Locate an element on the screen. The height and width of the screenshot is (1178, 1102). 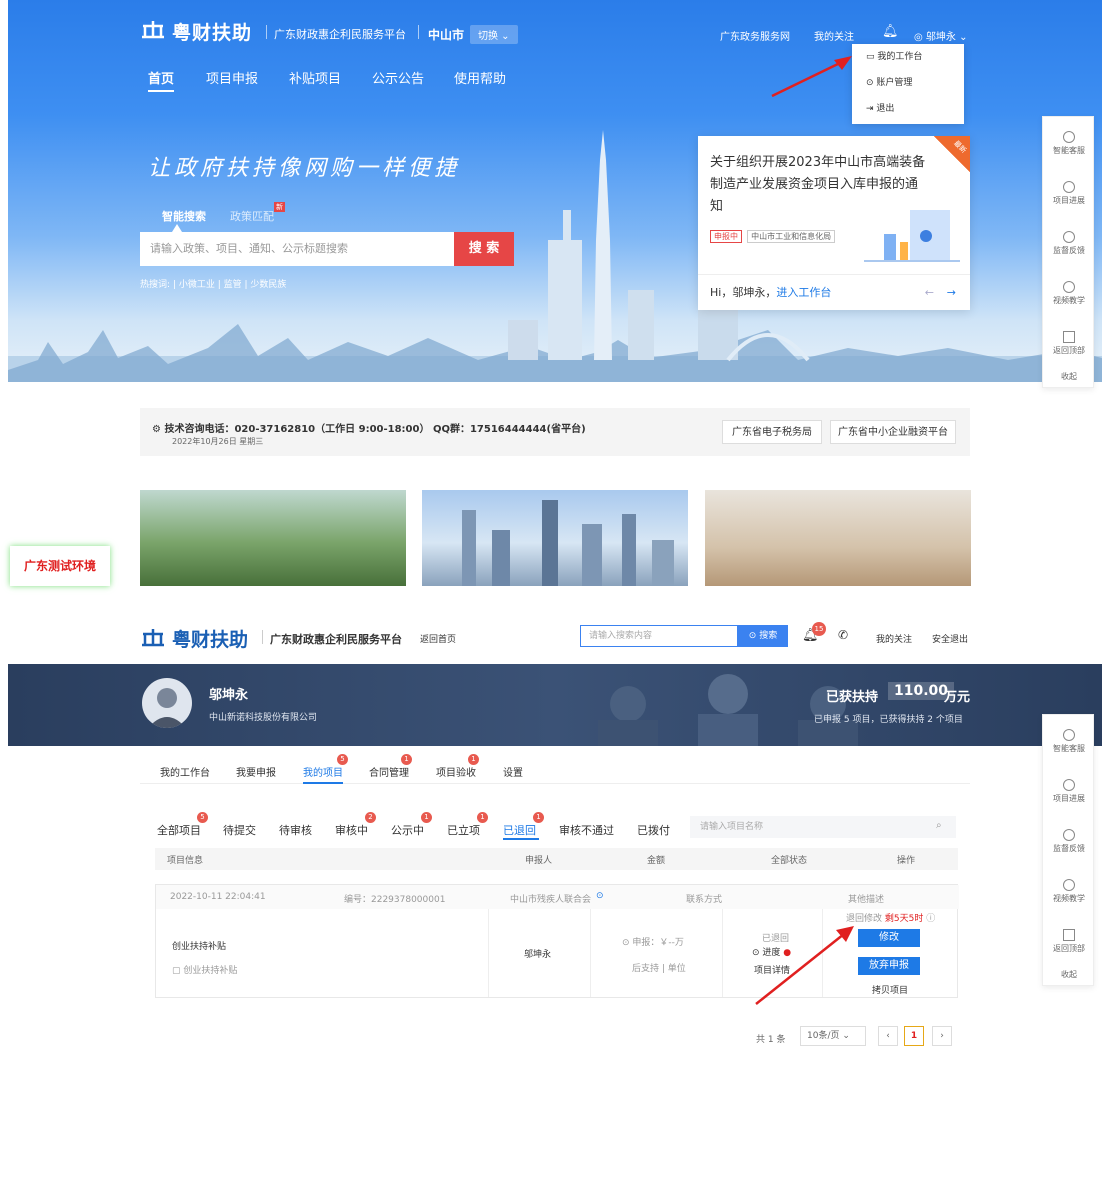
status-tab-paid: 已拨付 is located at coordinates (653, 830).